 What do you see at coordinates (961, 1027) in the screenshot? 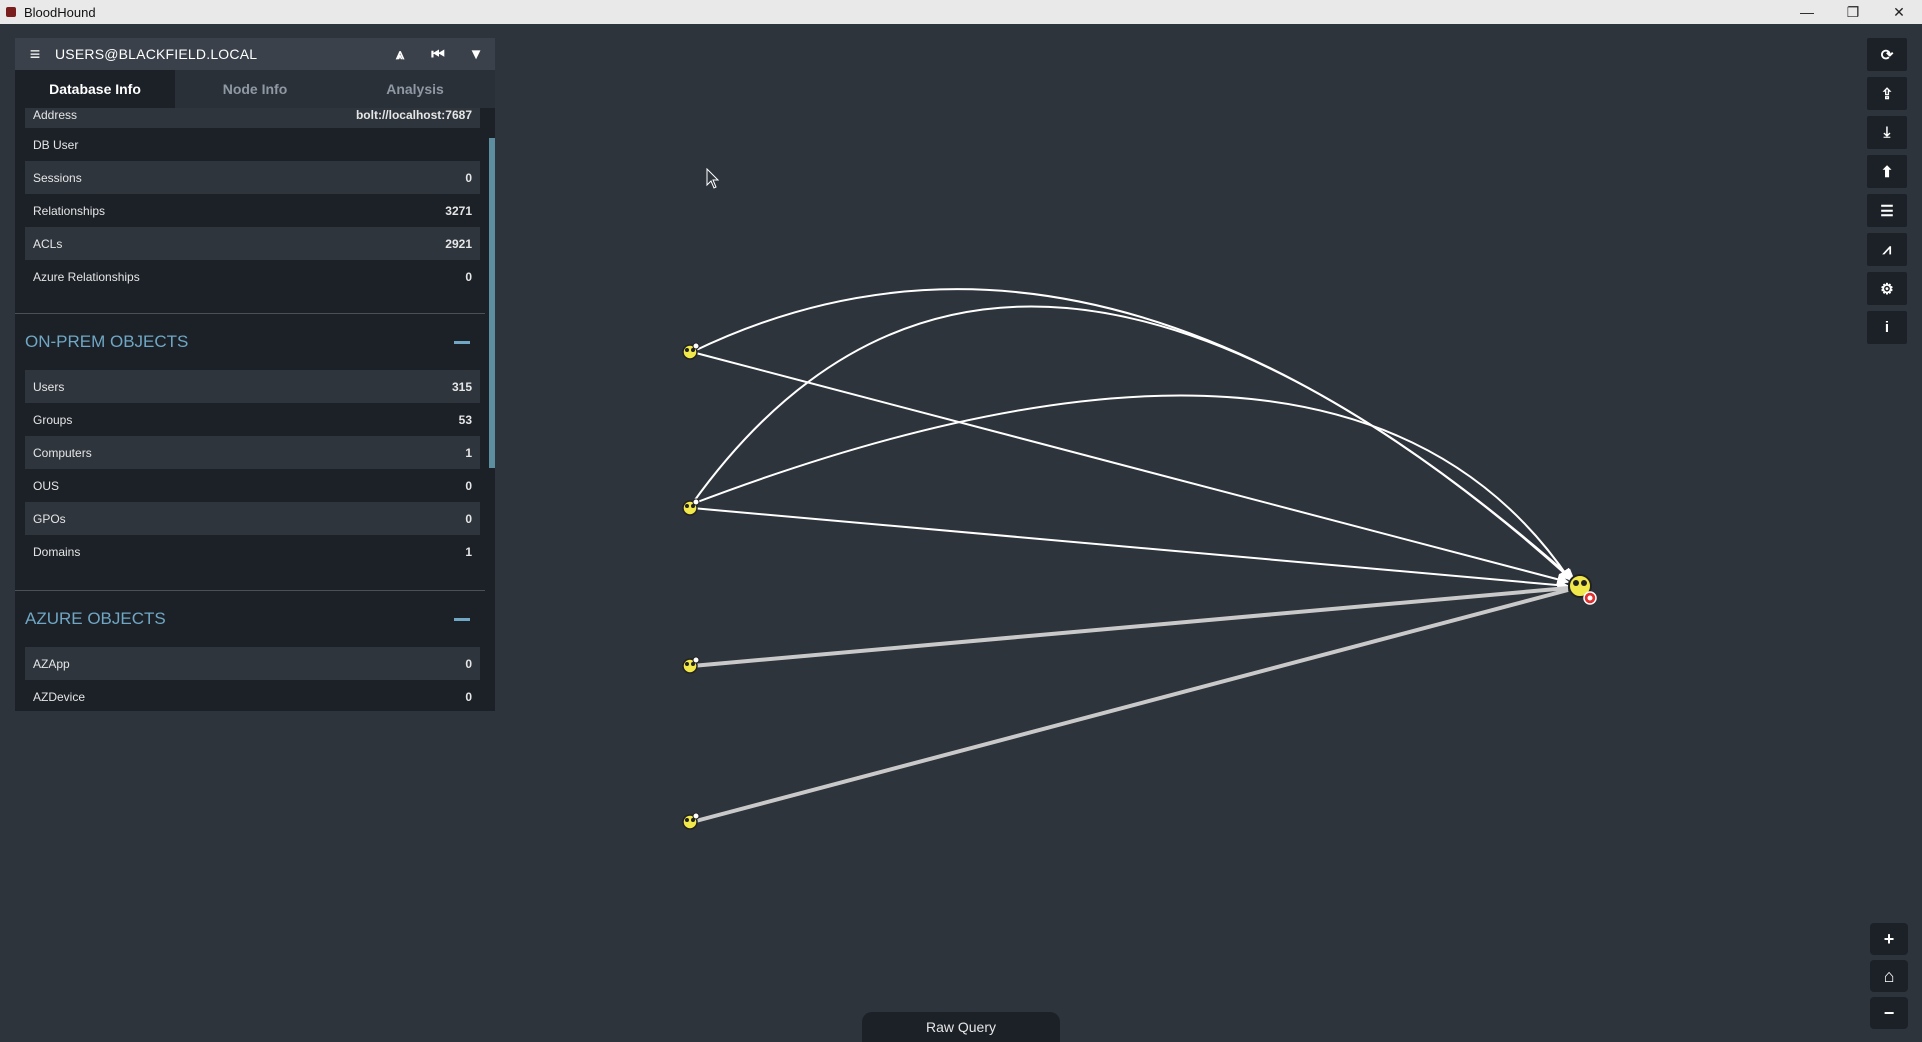
I see `raw-query-button: Raw Query` at bounding box center [961, 1027].